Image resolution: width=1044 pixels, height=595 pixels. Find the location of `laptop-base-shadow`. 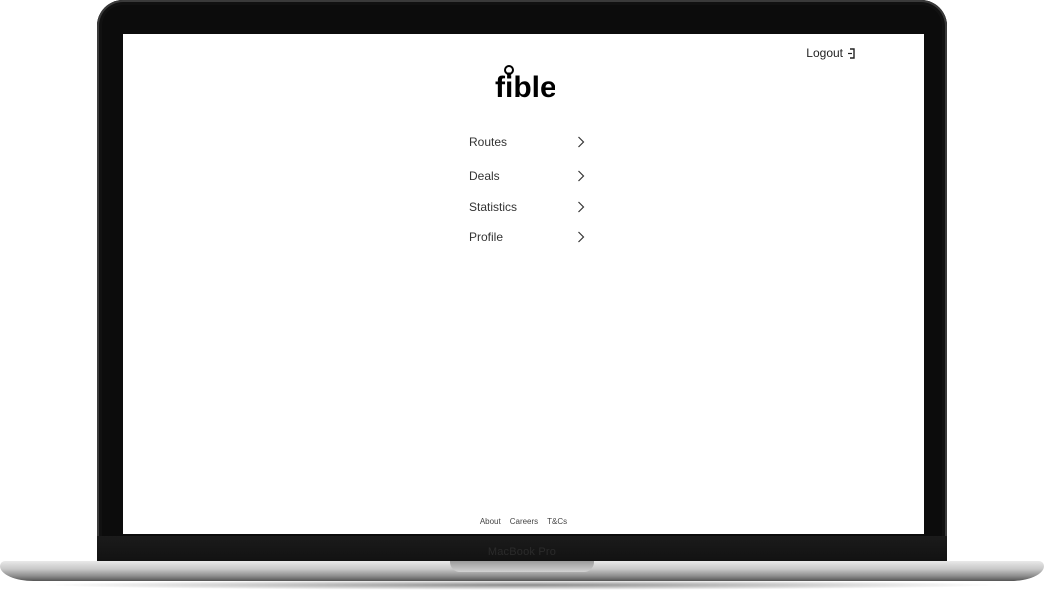

laptop-base-shadow is located at coordinates (522, 585).